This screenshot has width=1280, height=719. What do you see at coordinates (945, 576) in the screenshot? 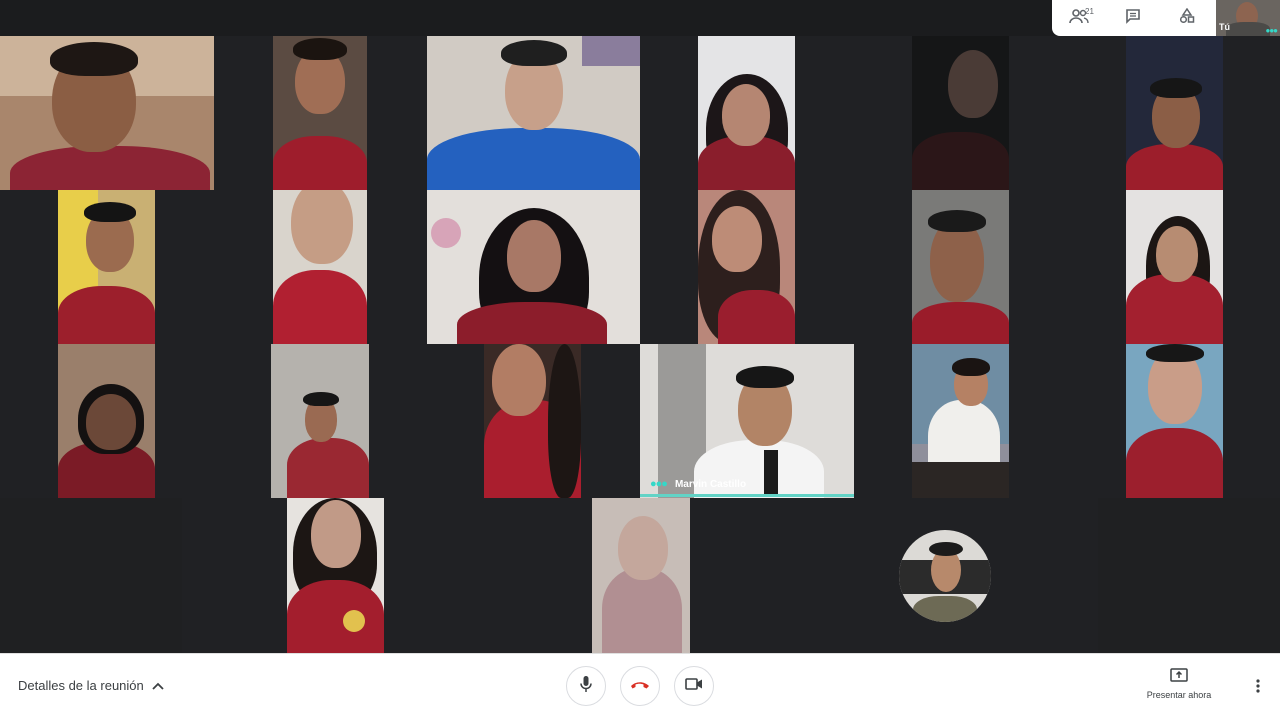
I see `participant-avatar` at bounding box center [945, 576].